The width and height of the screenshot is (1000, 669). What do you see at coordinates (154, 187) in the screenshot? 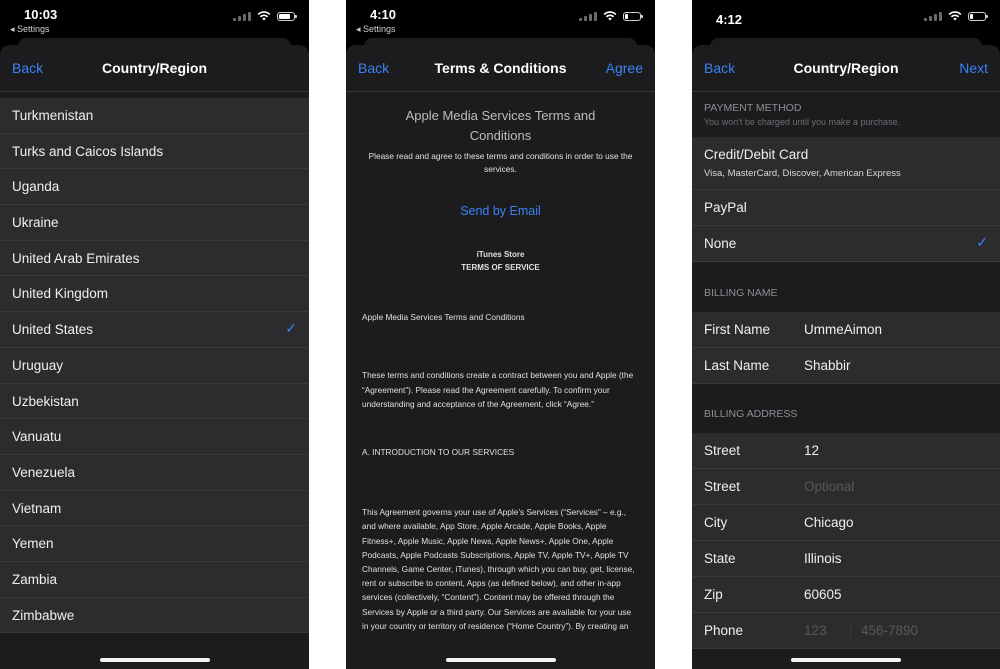
I see `country-row: Uganda` at bounding box center [154, 187].